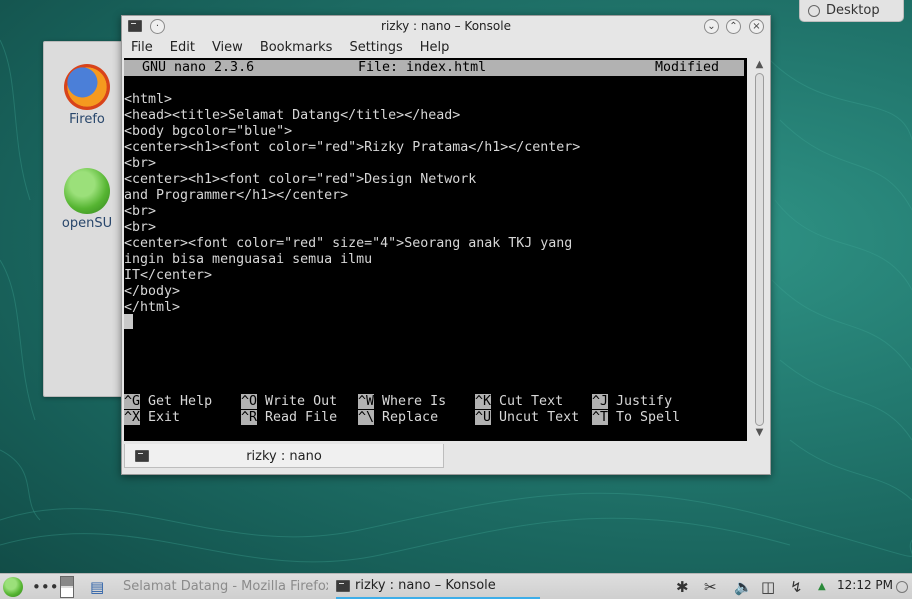  I want to click on scroll-thumb, so click(759, 249).